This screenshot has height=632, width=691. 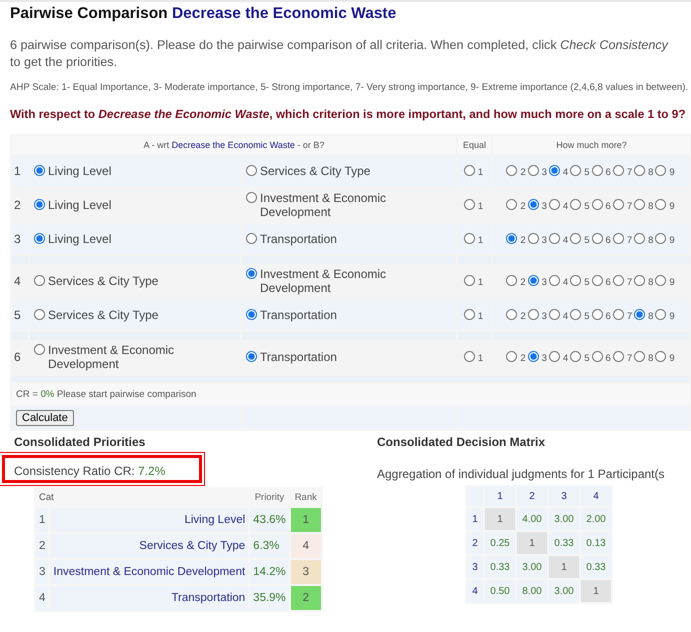 I want to click on matrix-cell: 8.00, so click(x=532, y=591).